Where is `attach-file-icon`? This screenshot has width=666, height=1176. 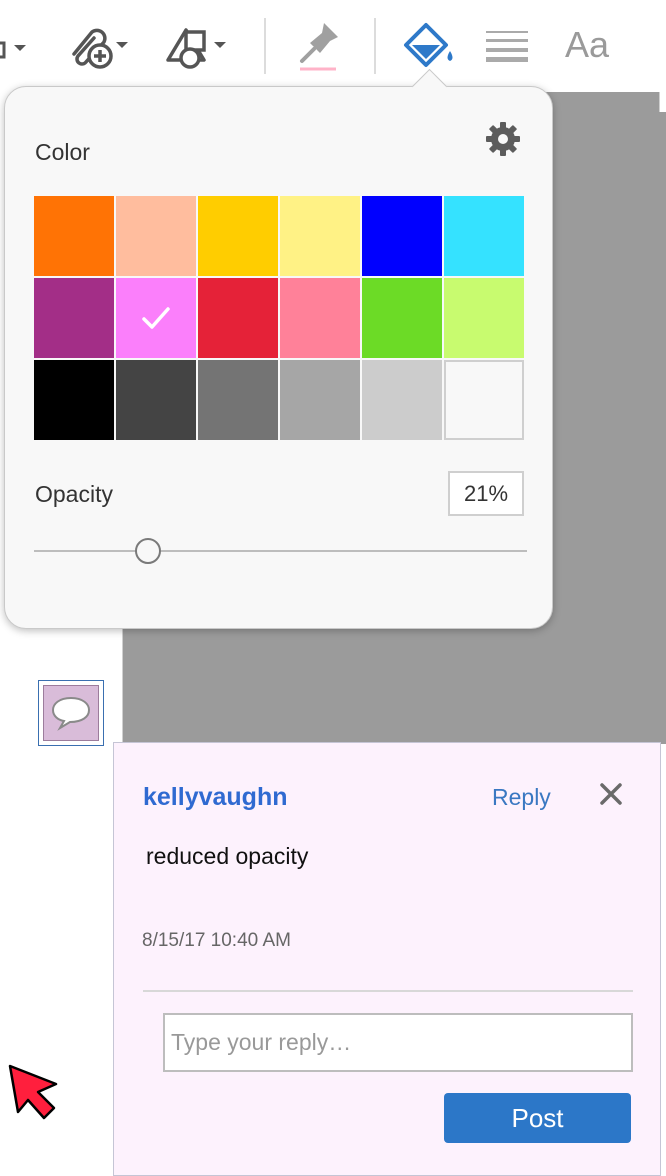
attach-file-icon is located at coordinates (100, 48).